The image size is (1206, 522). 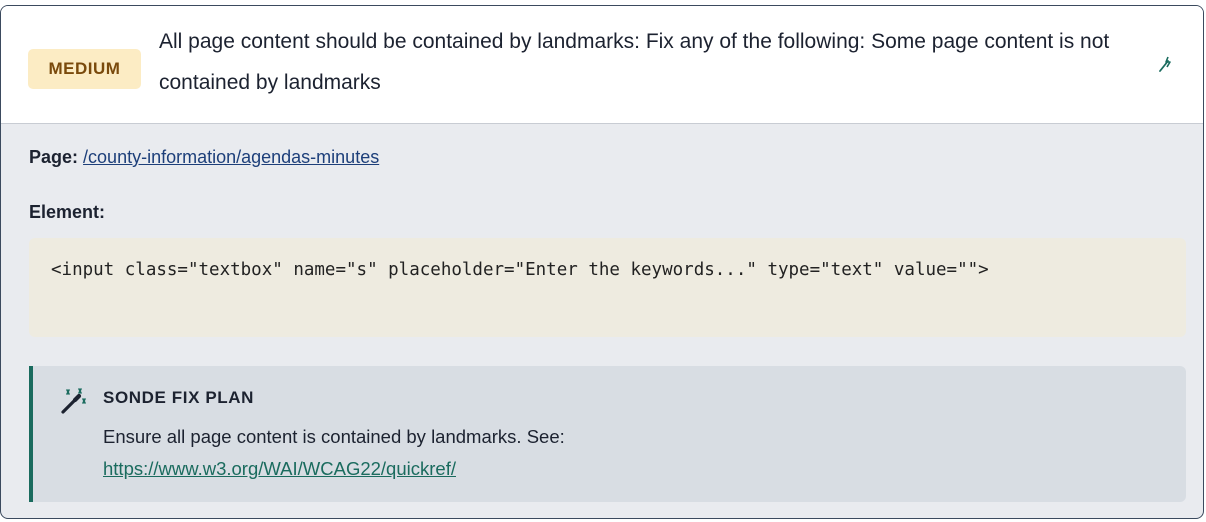 I want to click on fix-plan-heading: SONDE FIX PLAN, so click(x=179, y=397).